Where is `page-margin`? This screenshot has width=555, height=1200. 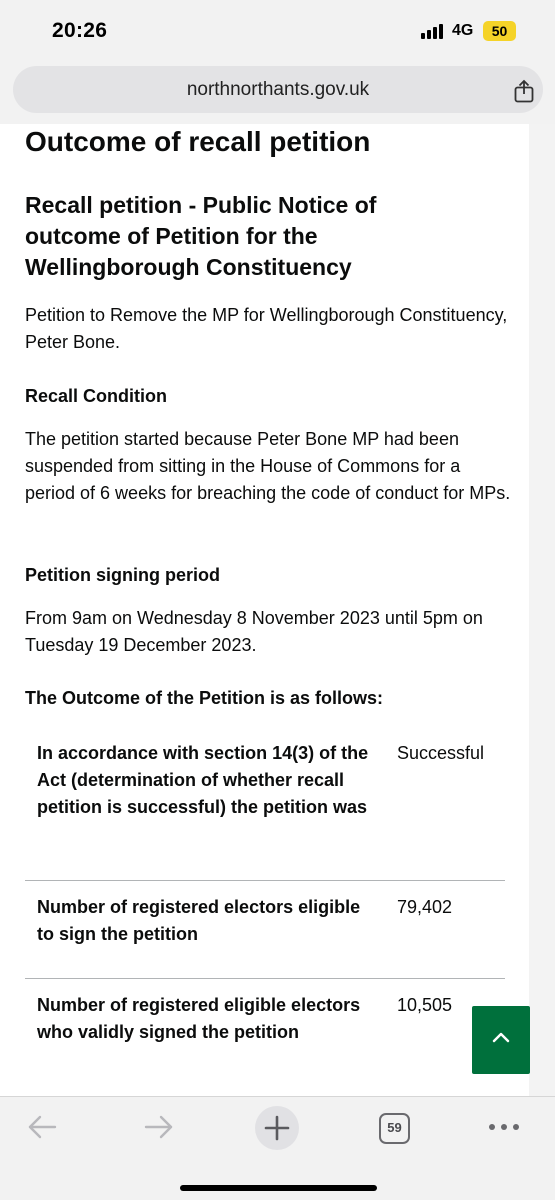 page-margin is located at coordinates (542, 610).